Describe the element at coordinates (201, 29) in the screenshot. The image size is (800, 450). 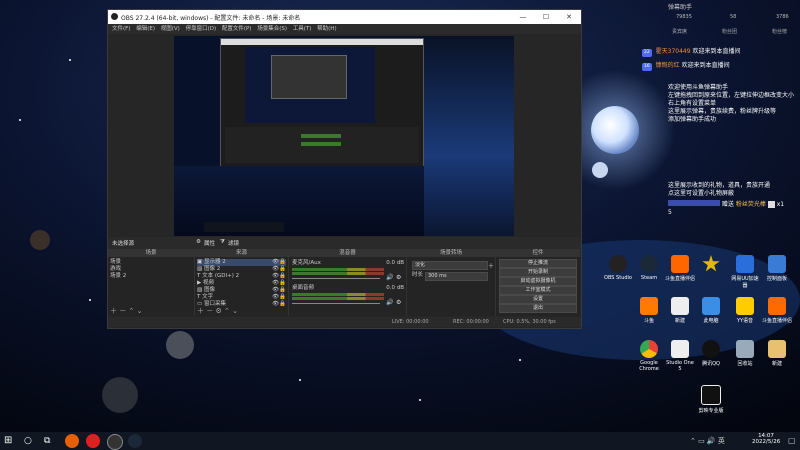
I see `menu-docks: 停靠窗口(D)` at that location.